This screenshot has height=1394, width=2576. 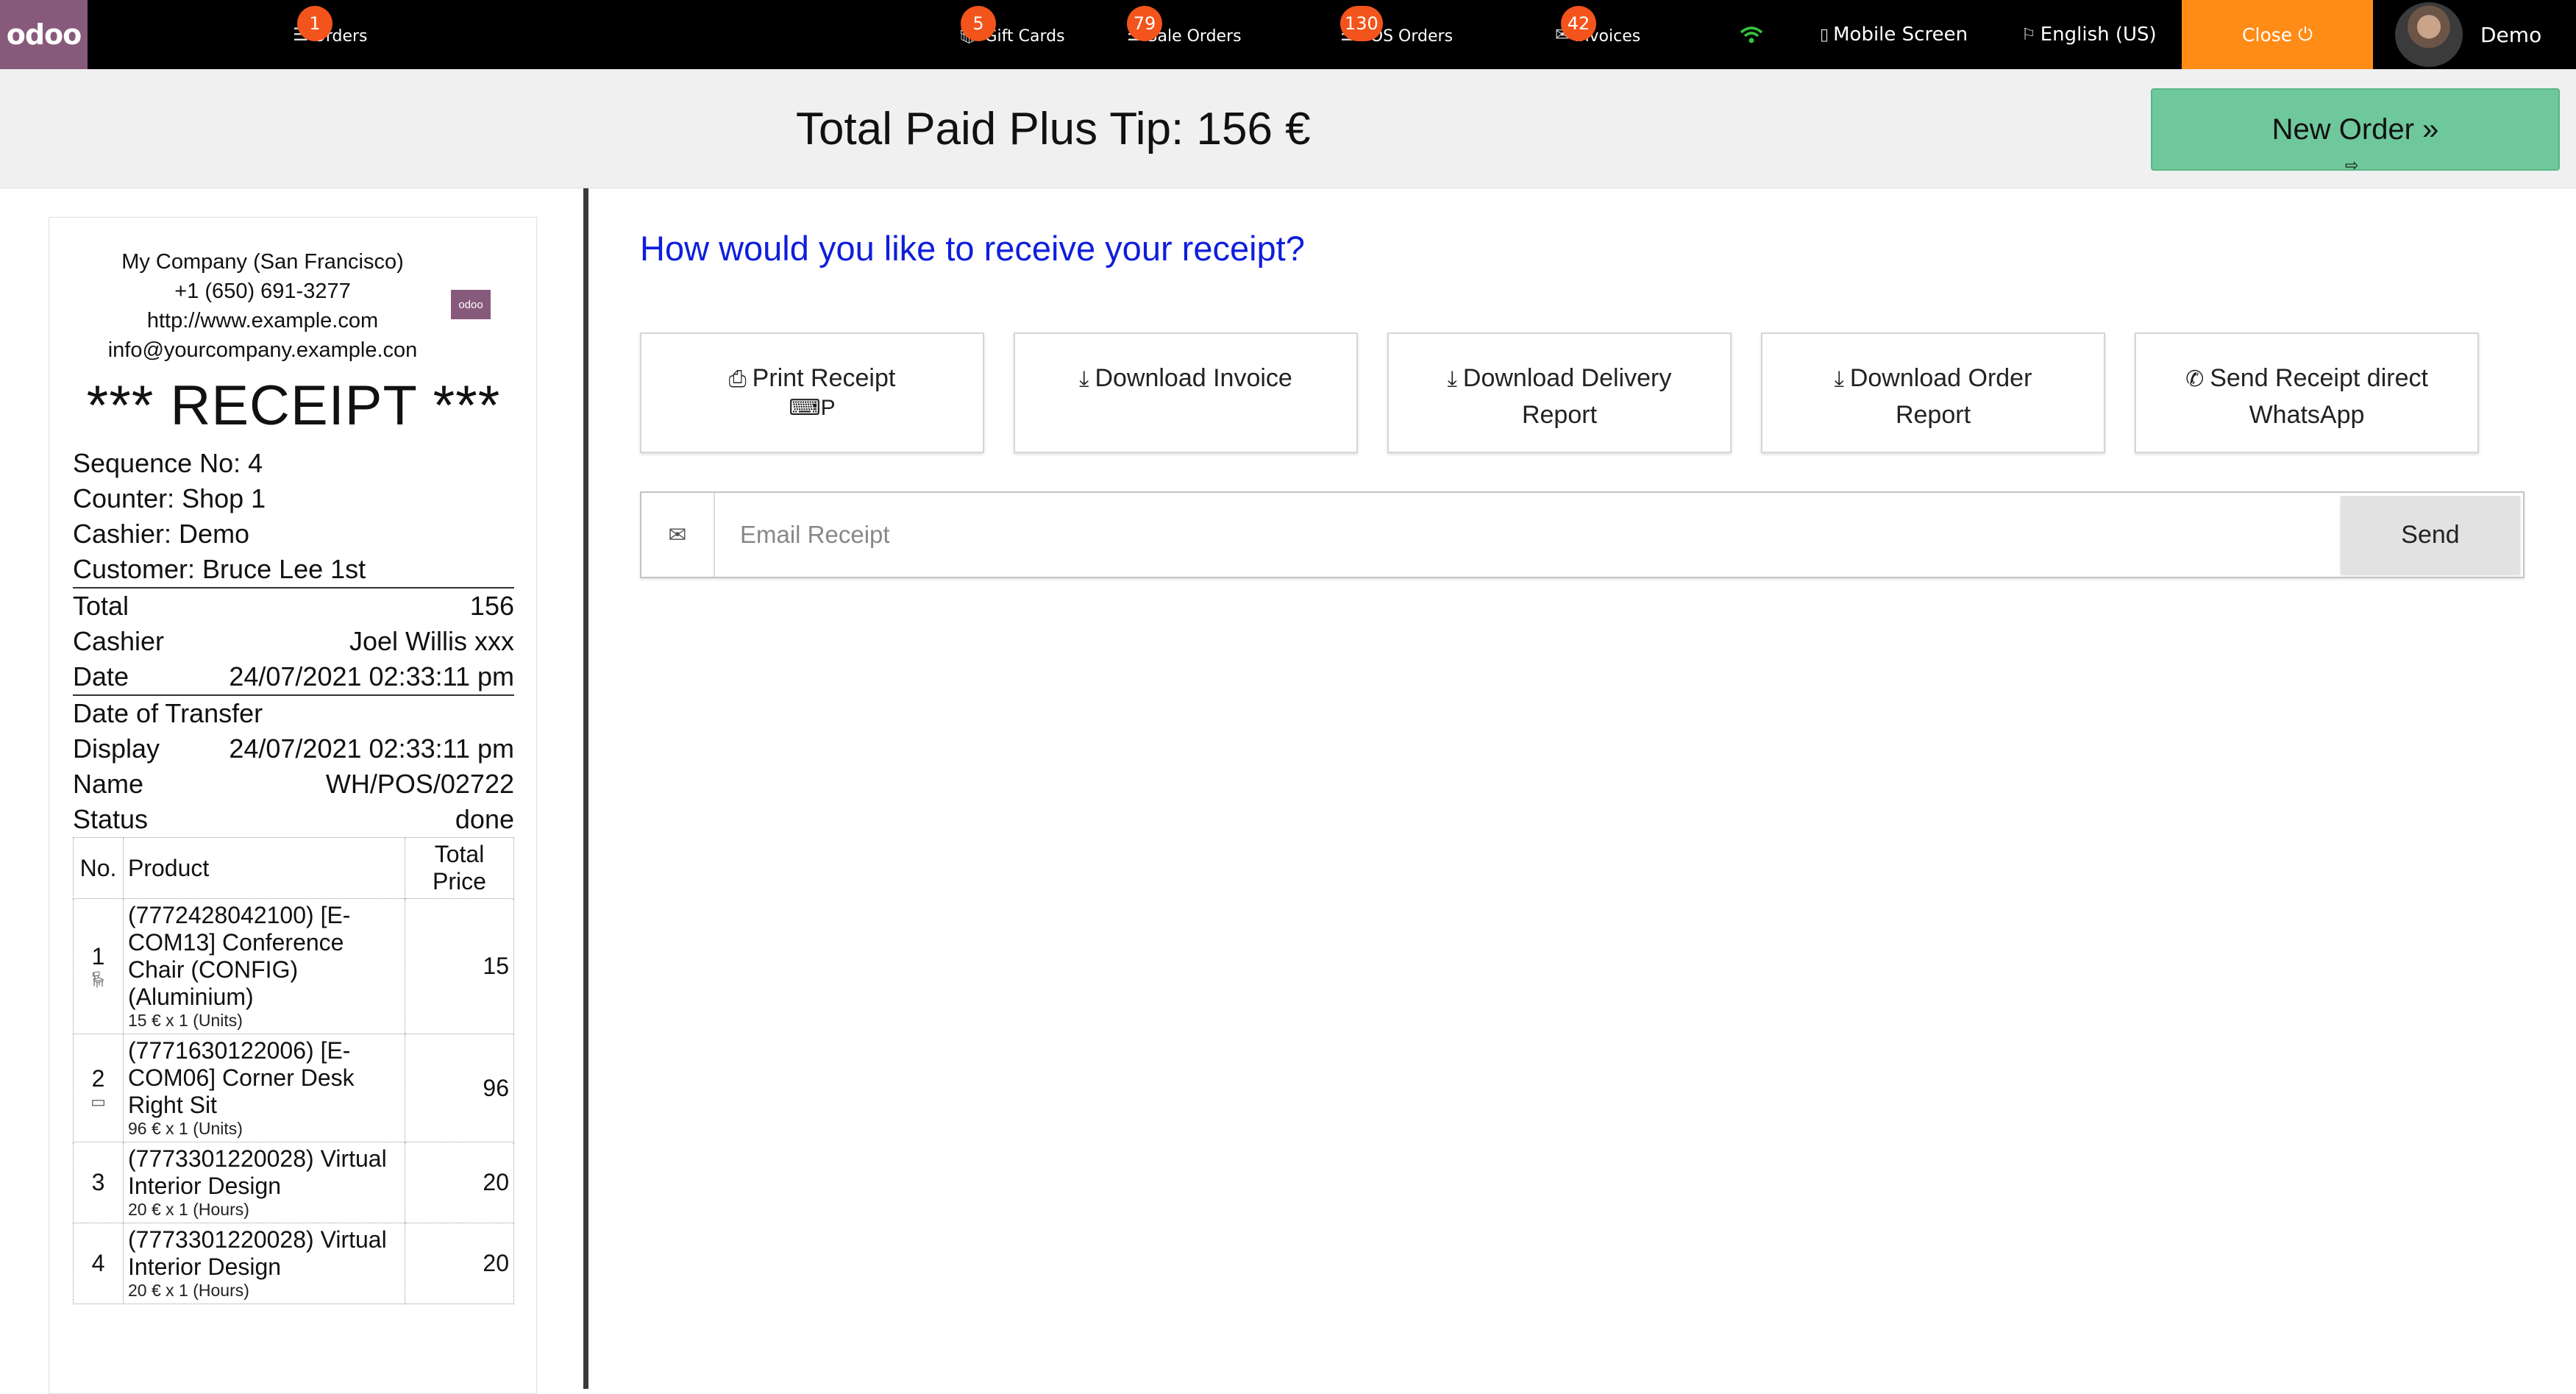 I want to click on nav-orders: ☰ Orders 1, so click(x=330, y=34).